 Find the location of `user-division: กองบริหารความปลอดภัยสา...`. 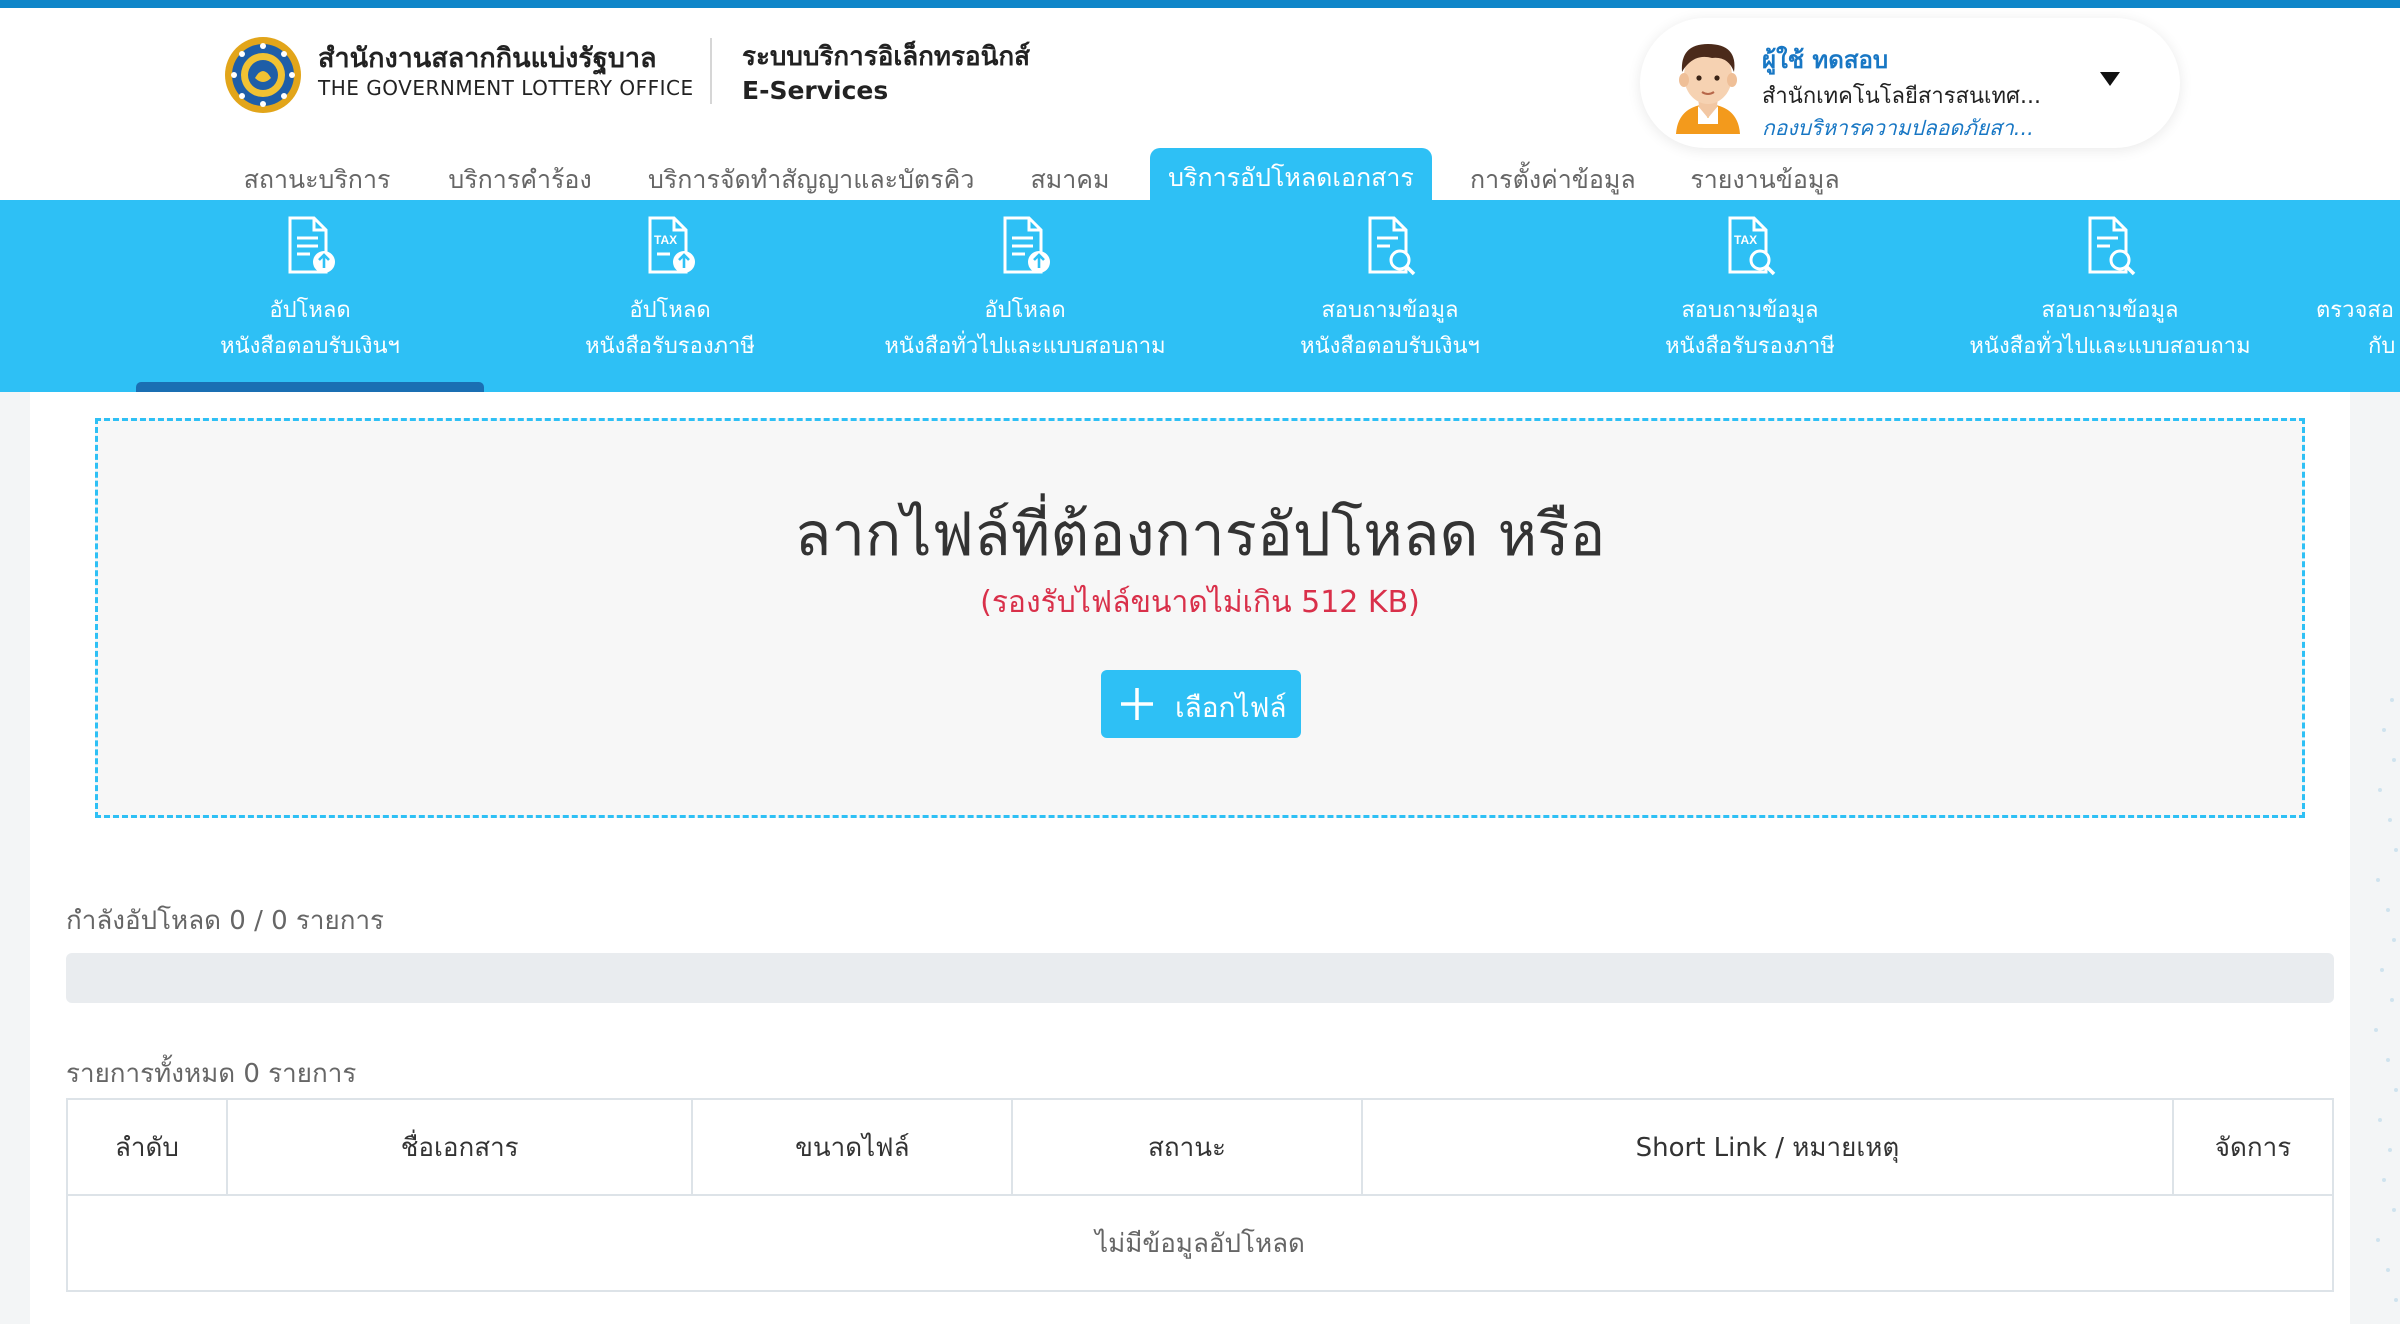

user-division: กองบริหารความปลอดภัยสา... is located at coordinates (1898, 128).